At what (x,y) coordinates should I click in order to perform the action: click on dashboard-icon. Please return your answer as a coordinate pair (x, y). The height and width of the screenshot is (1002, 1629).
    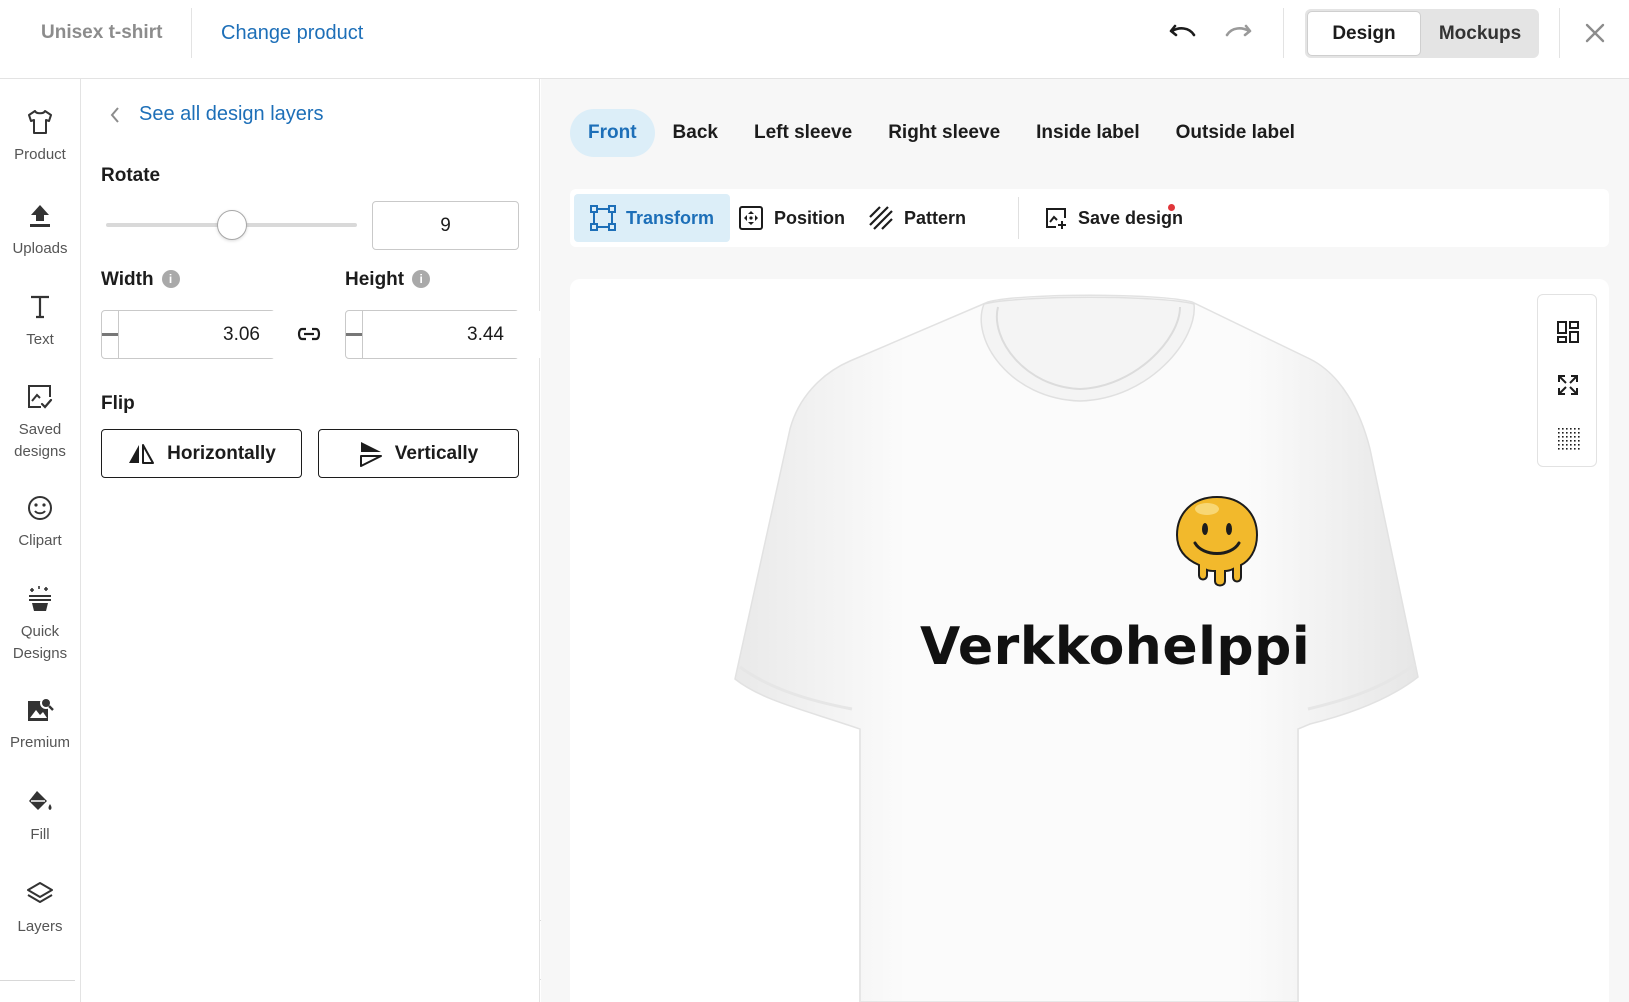
    Looking at the image, I should click on (1568, 332).